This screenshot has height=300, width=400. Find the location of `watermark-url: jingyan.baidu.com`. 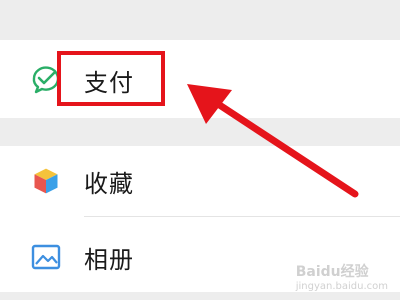

watermark-url: jingyan.baidu.com is located at coordinates (341, 286).